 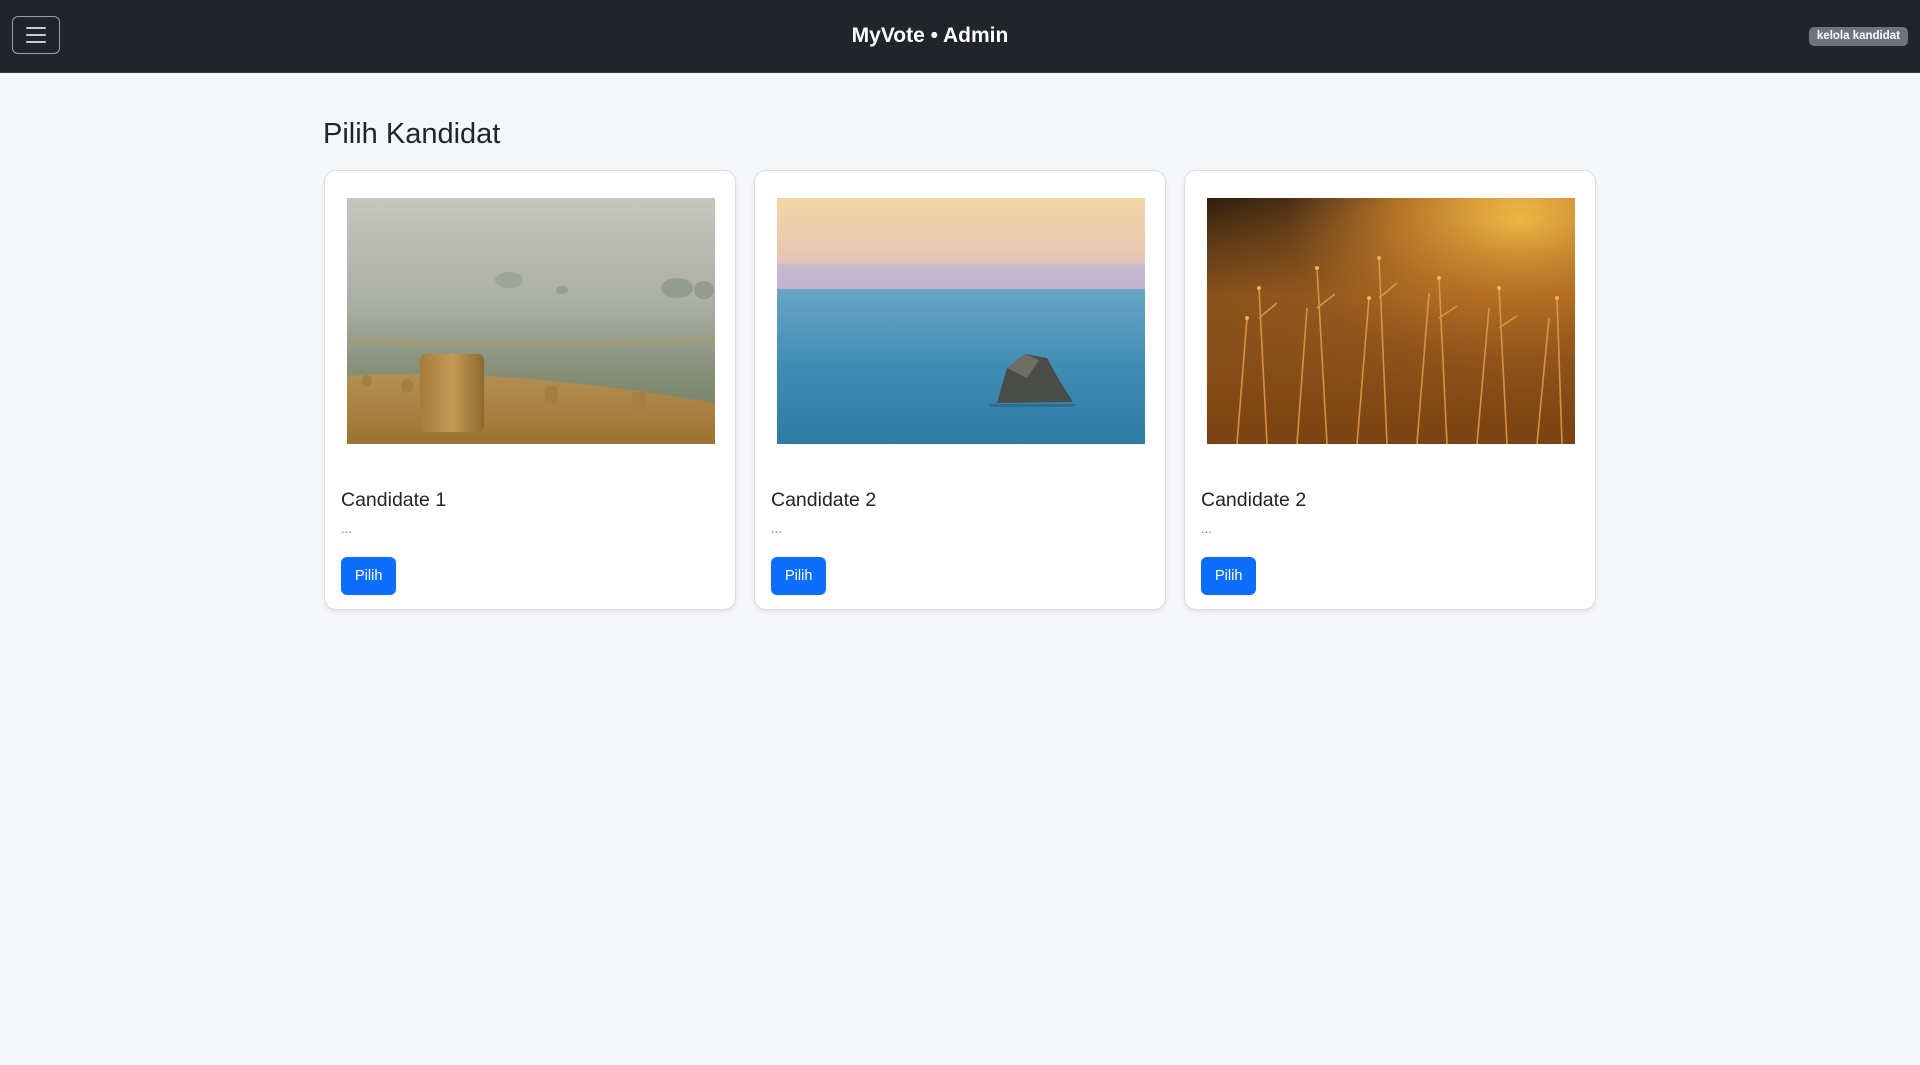 I want to click on manage-candidates-badge: kelola kandidat, so click(x=1858, y=36).